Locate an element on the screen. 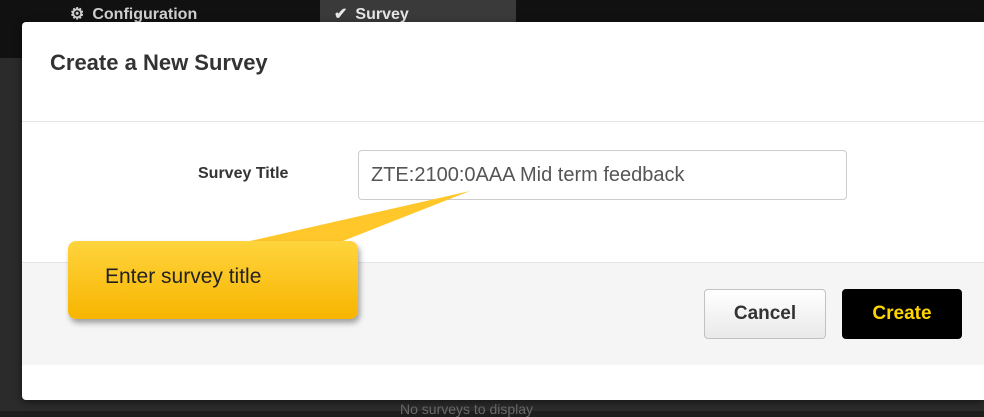 This screenshot has width=984, height=417. dialog-title: Create a New Survey is located at coordinates (159, 62).